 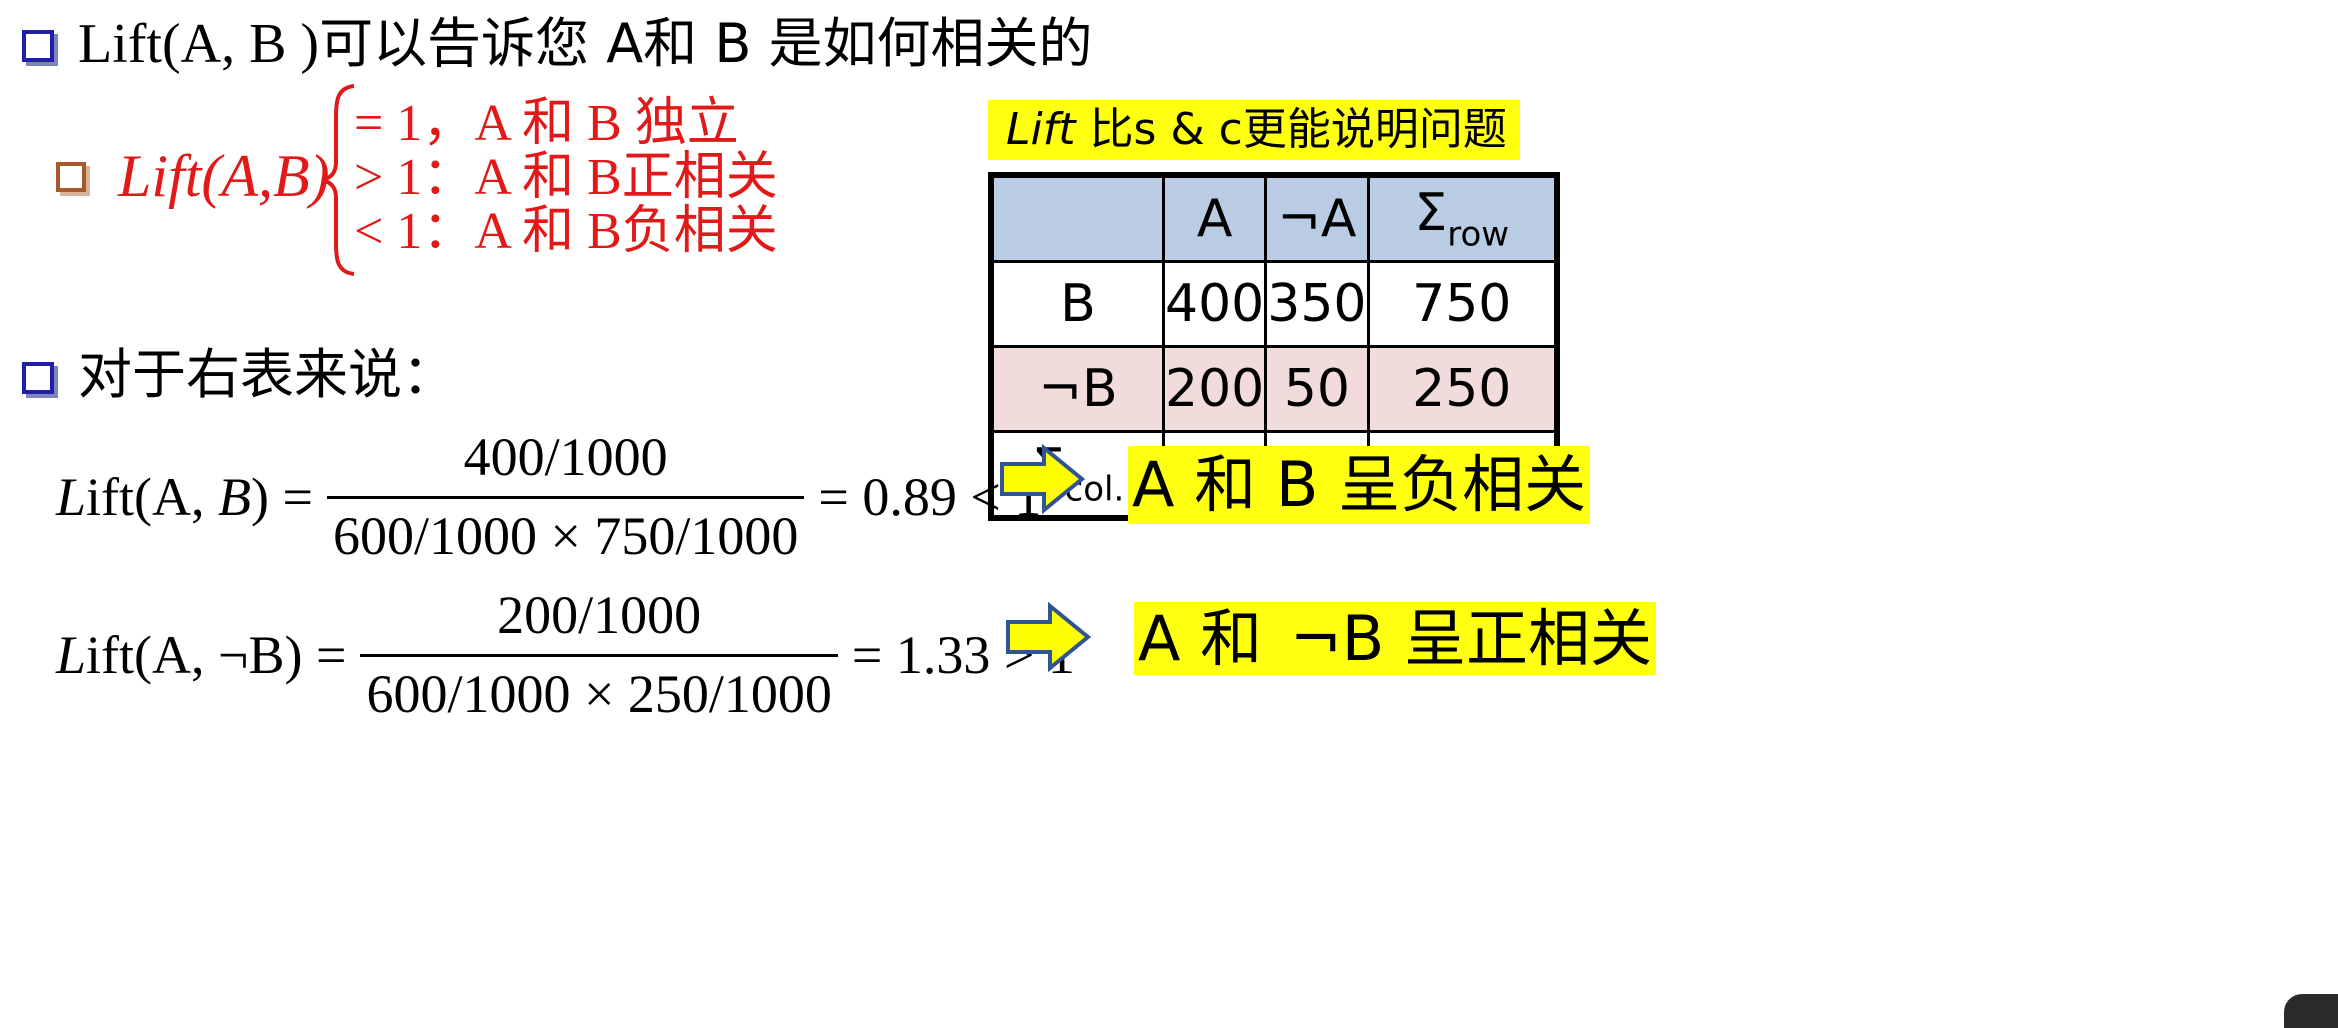 I want to click on callout-box: Lift 比s & c更能说明问题, so click(x=1254, y=130).